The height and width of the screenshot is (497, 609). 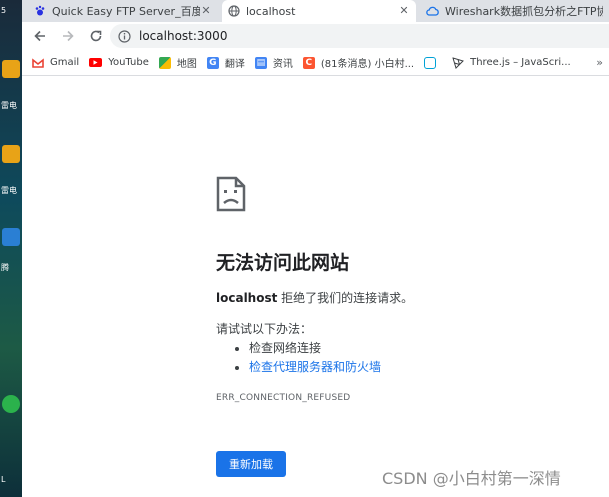 I want to click on bookmark-youtube: YouTube, so click(x=119, y=62).